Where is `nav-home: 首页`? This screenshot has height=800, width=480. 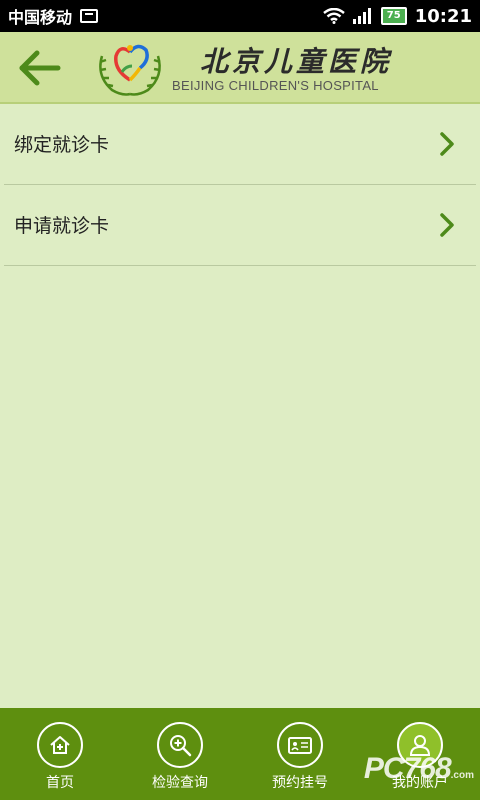
nav-home: 首页 is located at coordinates (60, 754).